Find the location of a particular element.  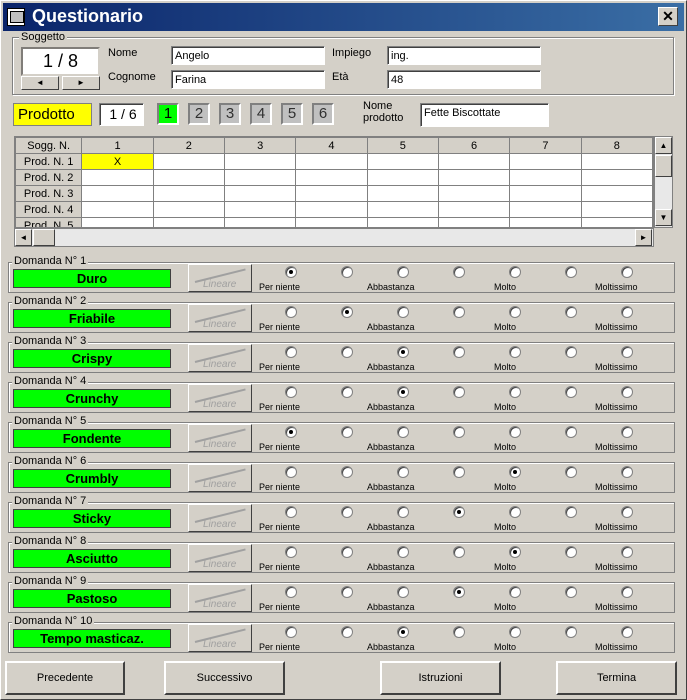

soggetto-prev-button: ◄ is located at coordinates (40, 83).